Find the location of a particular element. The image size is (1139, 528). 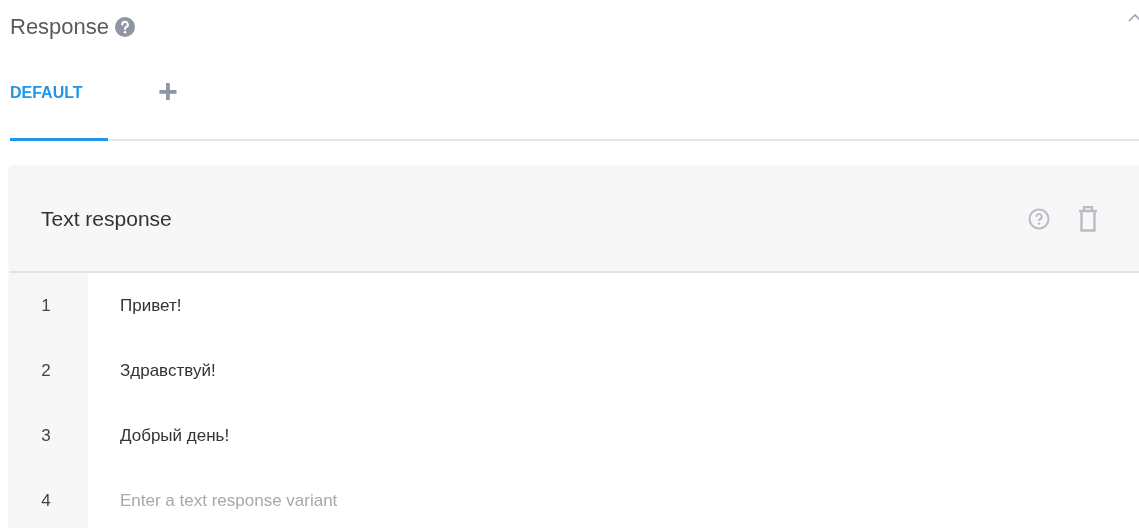

line-number: 2 is located at coordinates (49, 370).